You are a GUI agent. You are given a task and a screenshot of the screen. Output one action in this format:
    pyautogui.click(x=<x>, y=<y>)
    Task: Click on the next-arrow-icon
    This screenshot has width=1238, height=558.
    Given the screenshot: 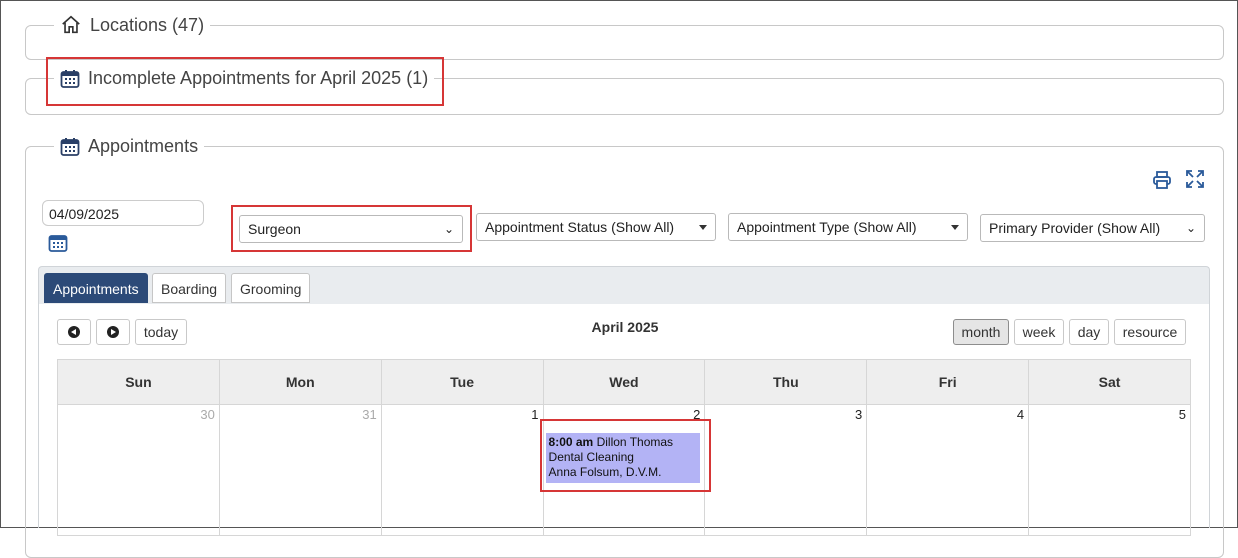 What is the action you would take?
    pyautogui.click(x=113, y=332)
    